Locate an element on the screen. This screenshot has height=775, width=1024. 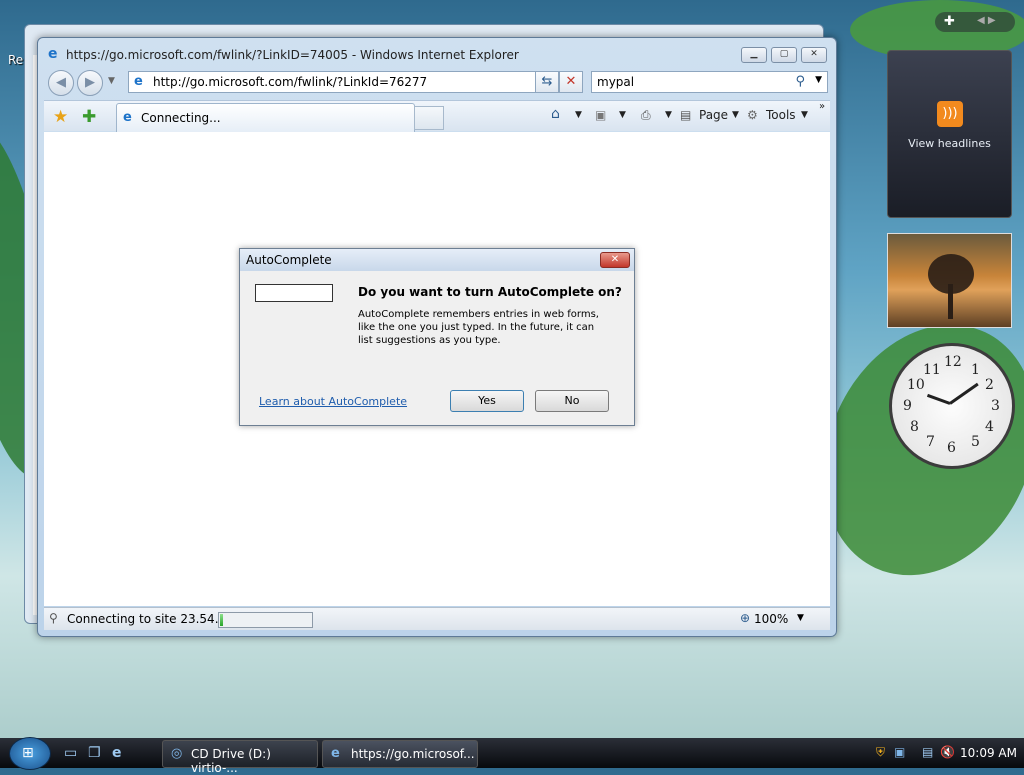
clock-numeral: 6 is located at coordinates (951, 448).